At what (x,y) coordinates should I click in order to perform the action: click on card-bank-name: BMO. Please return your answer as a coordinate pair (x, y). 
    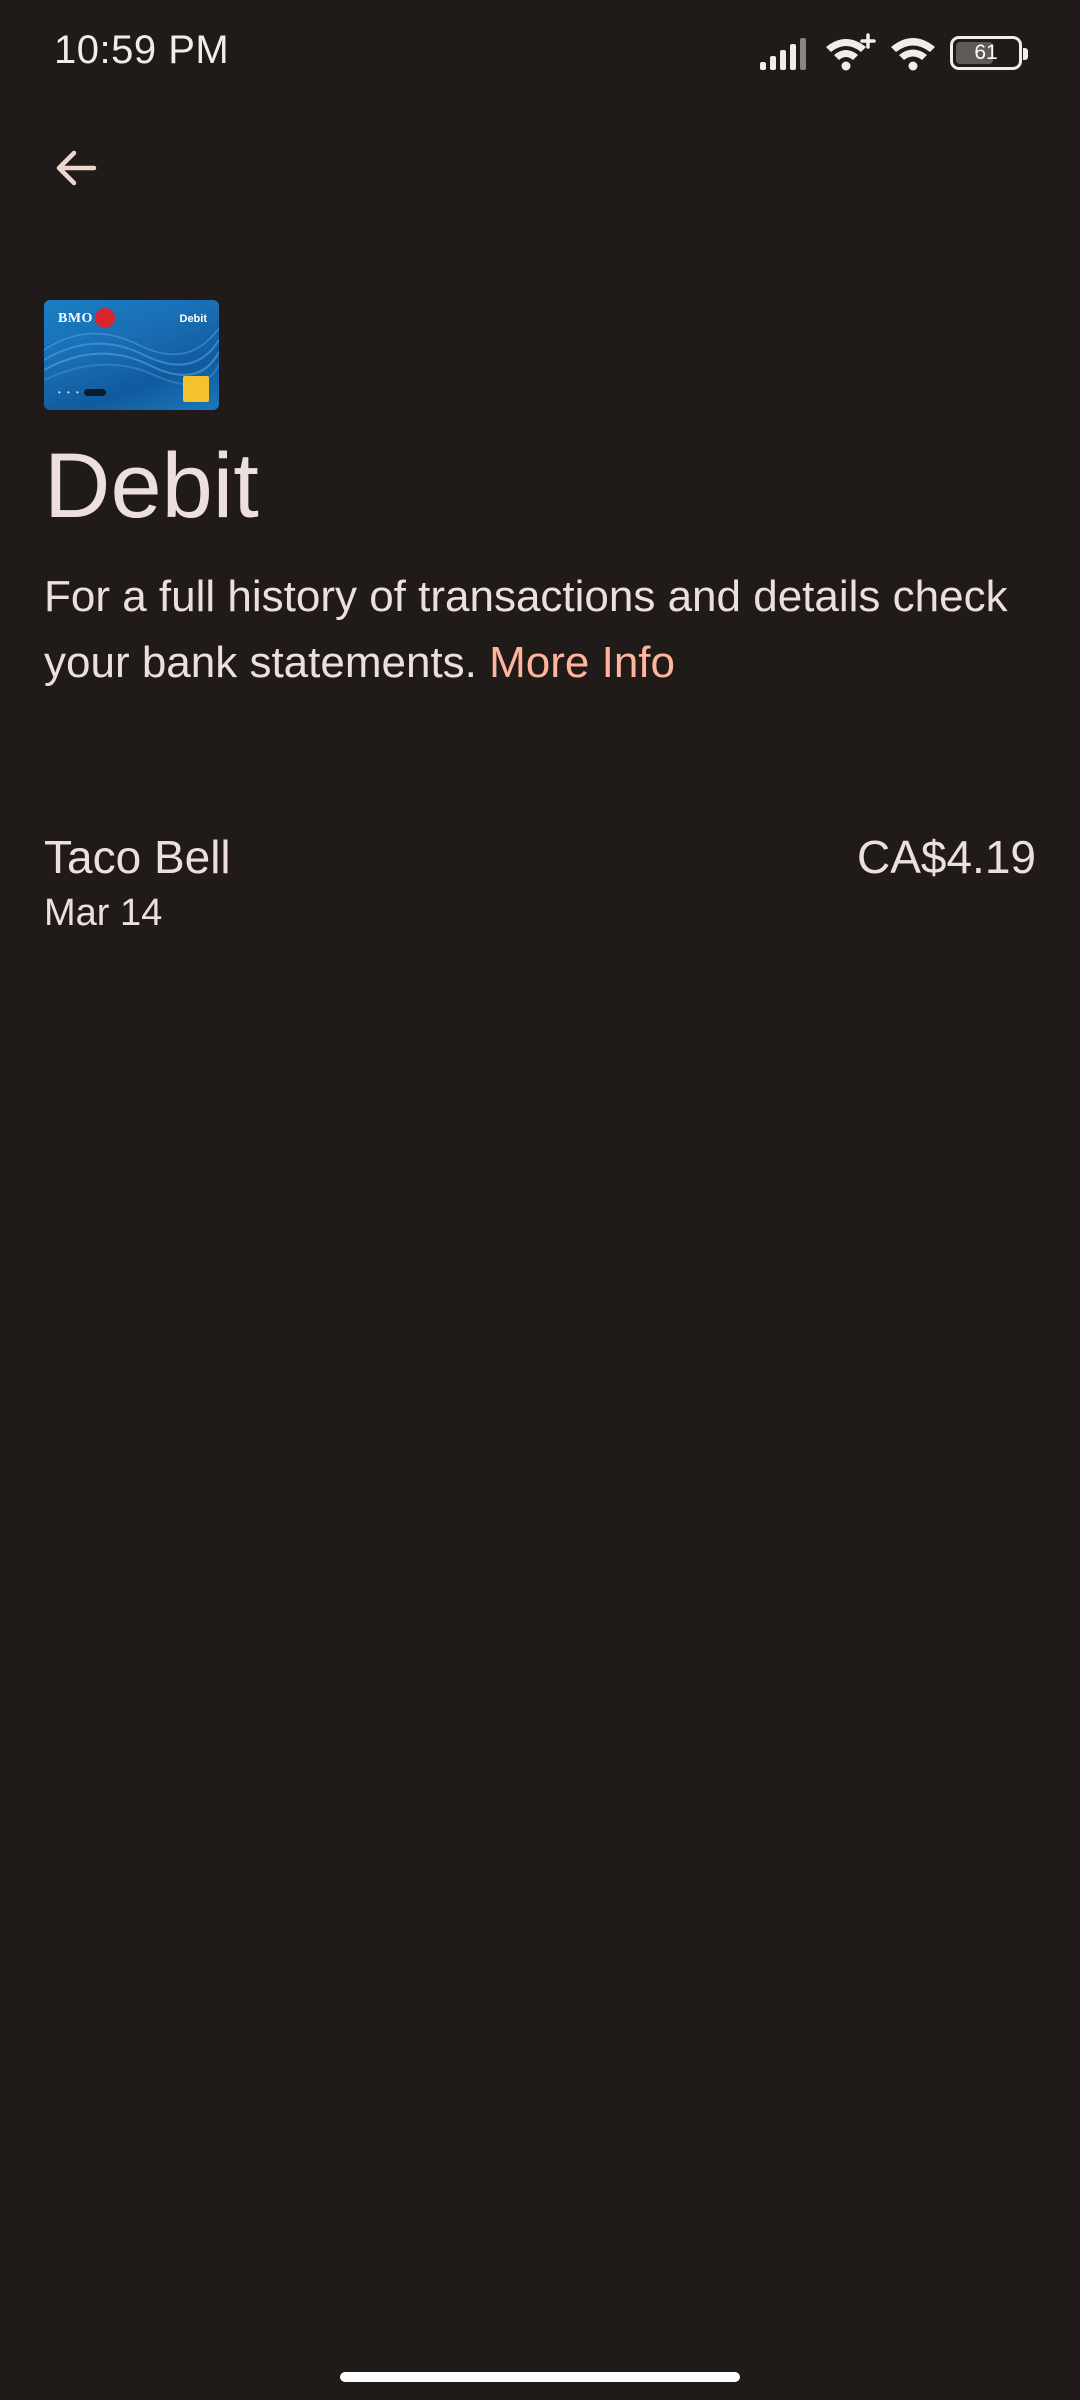
    Looking at the image, I should click on (75, 318).